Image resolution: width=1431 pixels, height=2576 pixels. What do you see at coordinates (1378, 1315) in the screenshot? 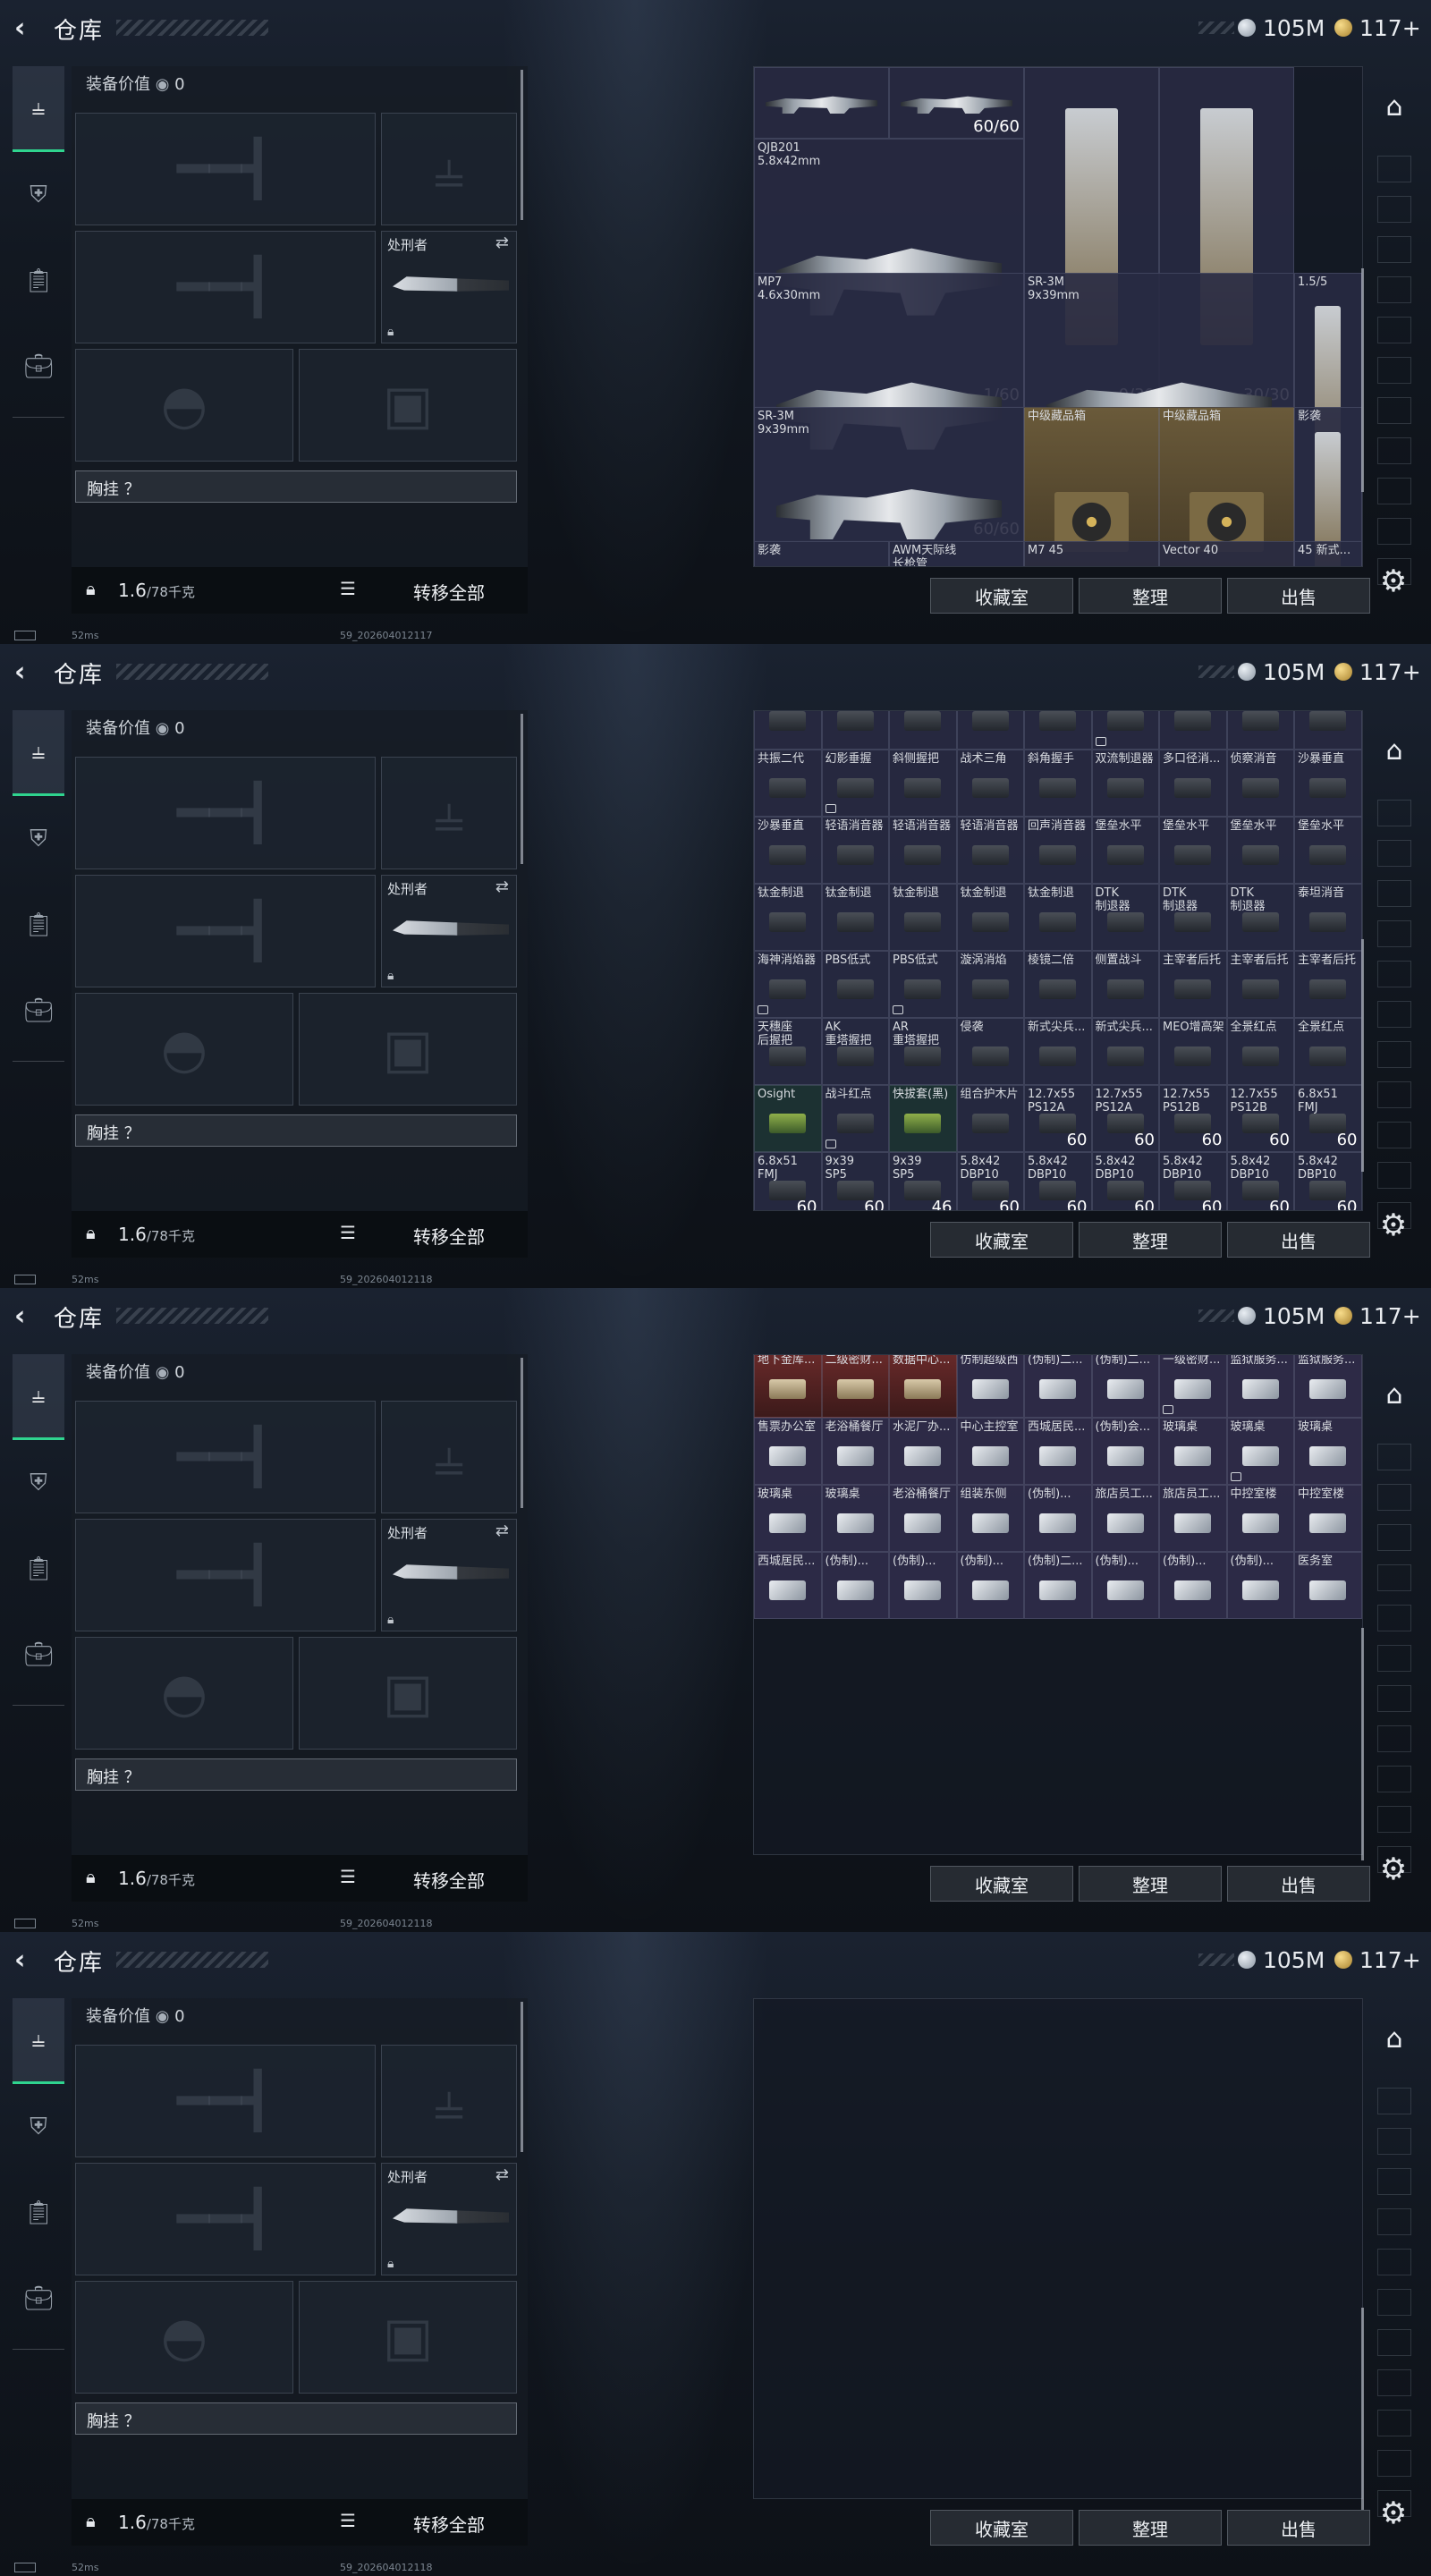
I see `currency-gold: 117+` at bounding box center [1378, 1315].